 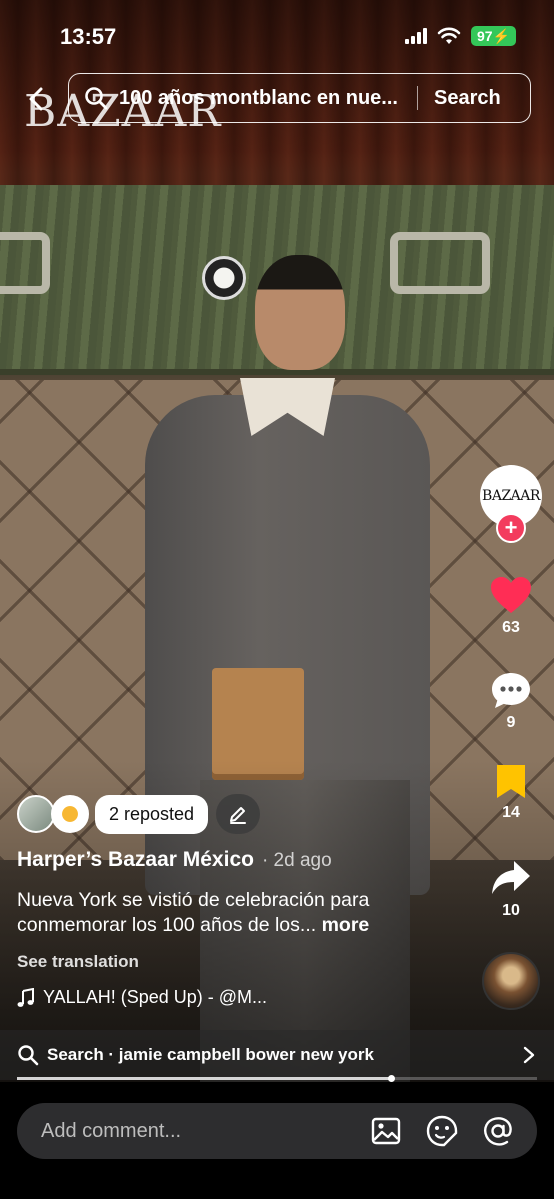 I want to click on pencil-icon, so click(x=238, y=815).